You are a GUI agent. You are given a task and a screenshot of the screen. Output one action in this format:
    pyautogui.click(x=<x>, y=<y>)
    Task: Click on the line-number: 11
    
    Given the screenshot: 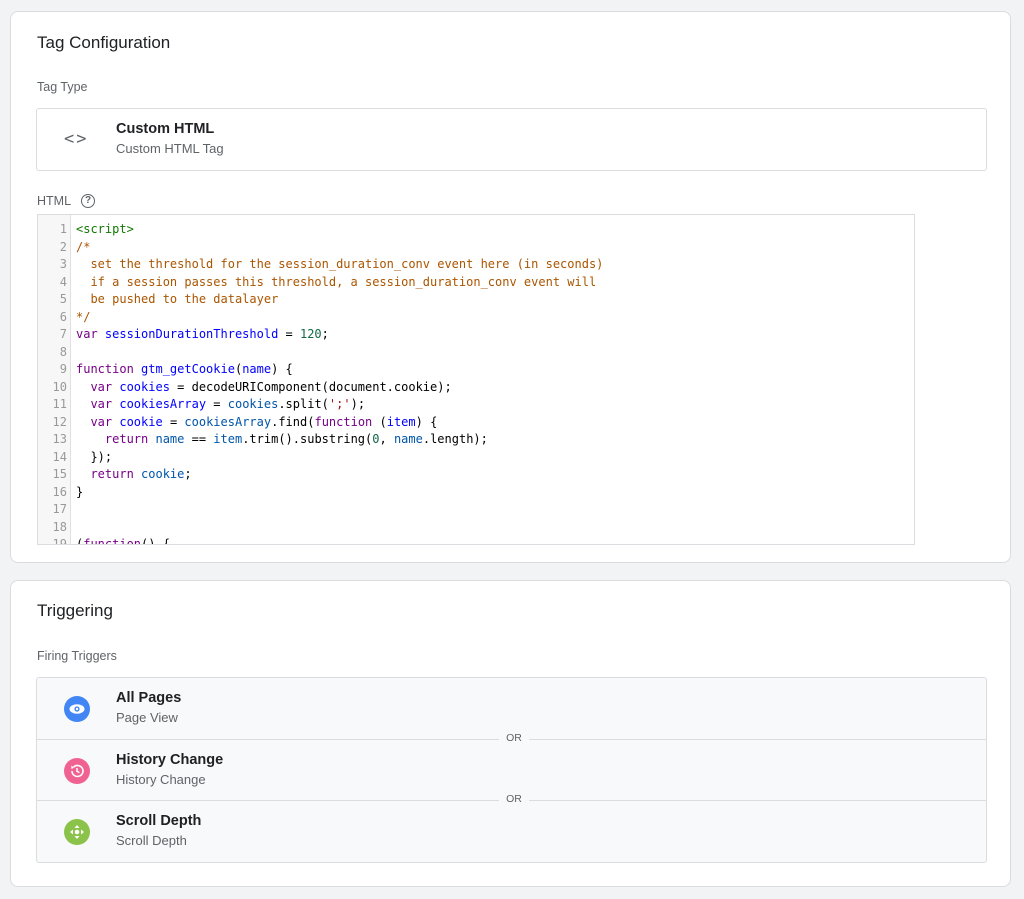 What is the action you would take?
    pyautogui.click(x=59, y=404)
    